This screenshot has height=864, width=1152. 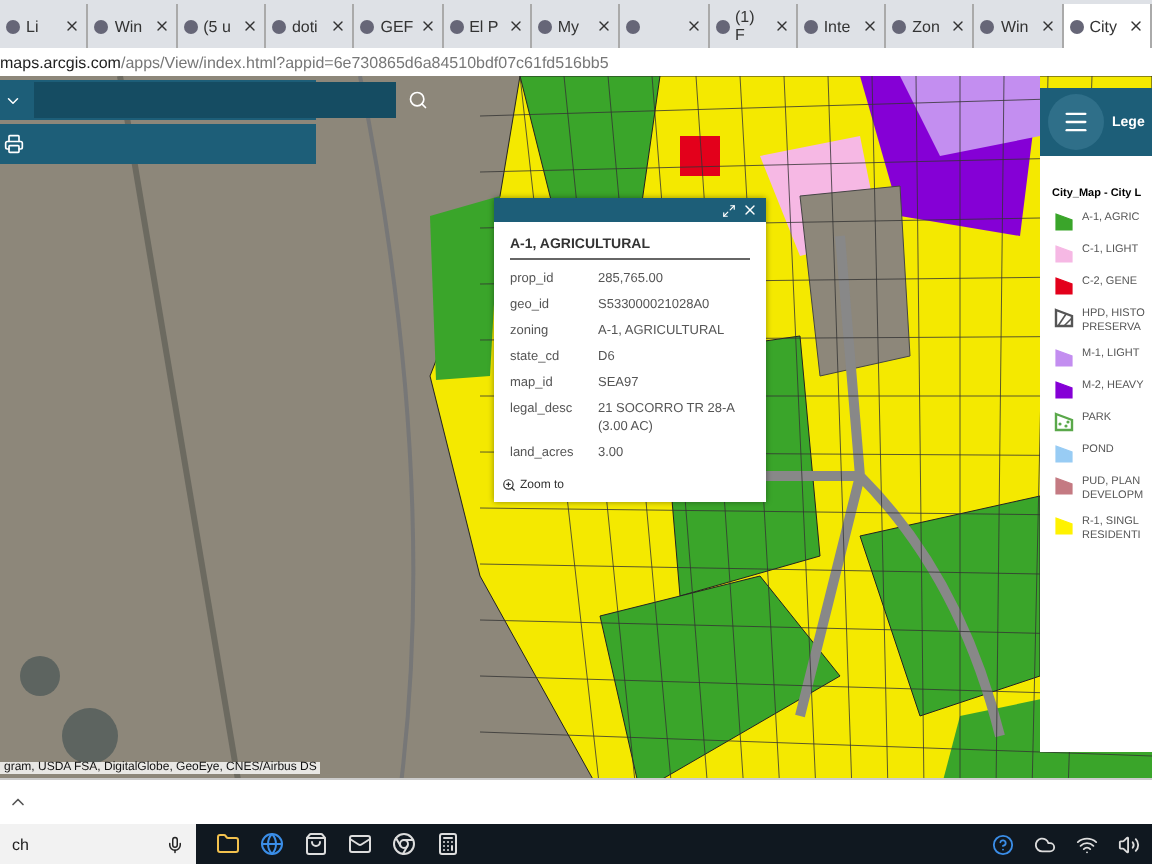 I want to click on calculator-icon, so click(x=448, y=844).